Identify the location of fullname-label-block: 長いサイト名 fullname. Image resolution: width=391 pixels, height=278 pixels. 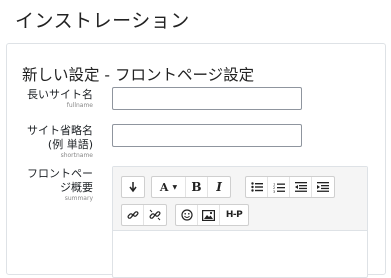
(50, 99).